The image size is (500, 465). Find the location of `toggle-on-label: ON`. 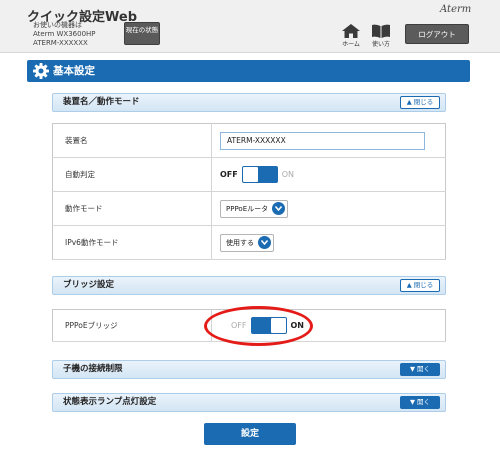

toggle-on-label: ON is located at coordinates (288, 174).